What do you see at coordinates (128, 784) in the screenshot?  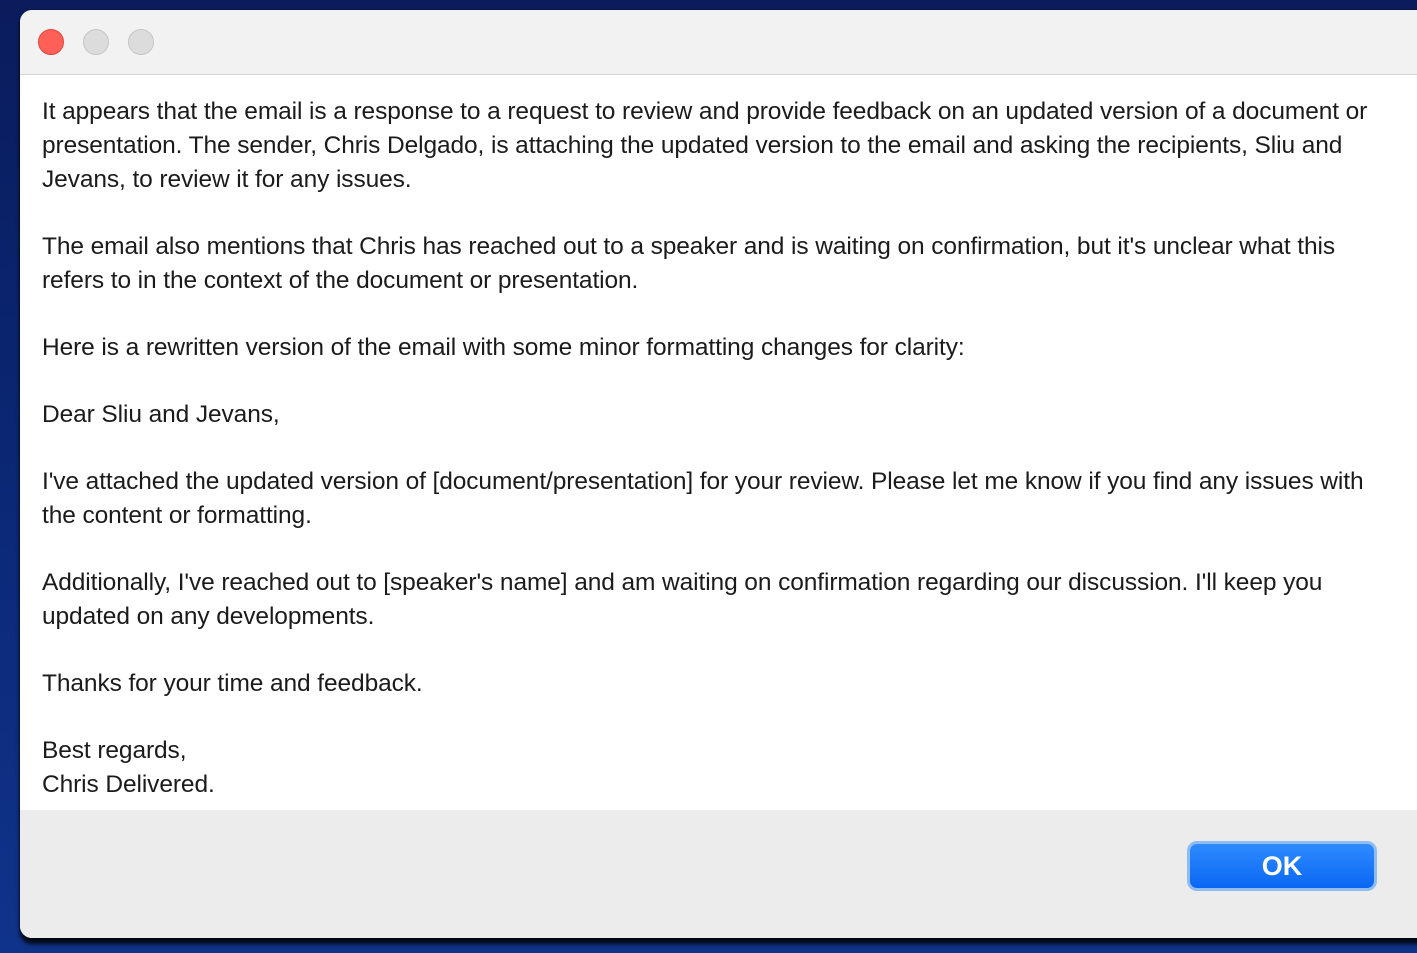 I see `signature-name: Chris Delivered.` at bounding box center [128, 784].